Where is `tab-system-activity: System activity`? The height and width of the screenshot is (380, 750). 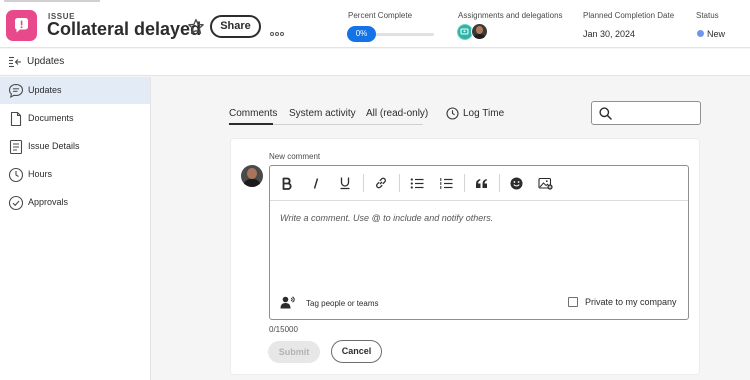
tab-system-activity: System activity is located at coordinates (322, 113).